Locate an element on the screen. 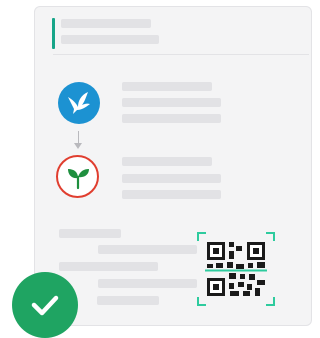  qr-scan-frame is located at coordinates (236, 269).